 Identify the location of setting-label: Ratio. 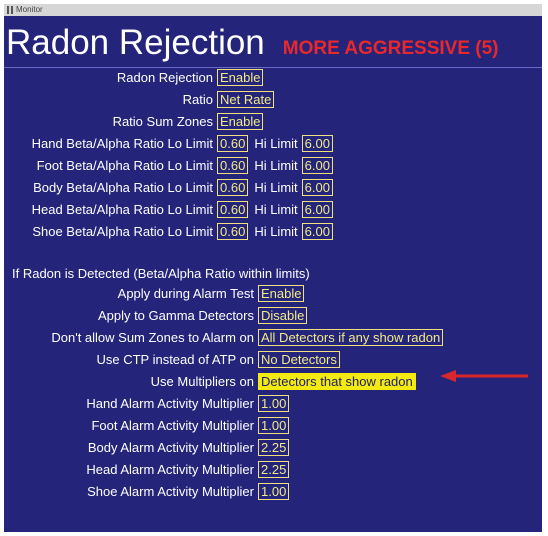
(197, 99).